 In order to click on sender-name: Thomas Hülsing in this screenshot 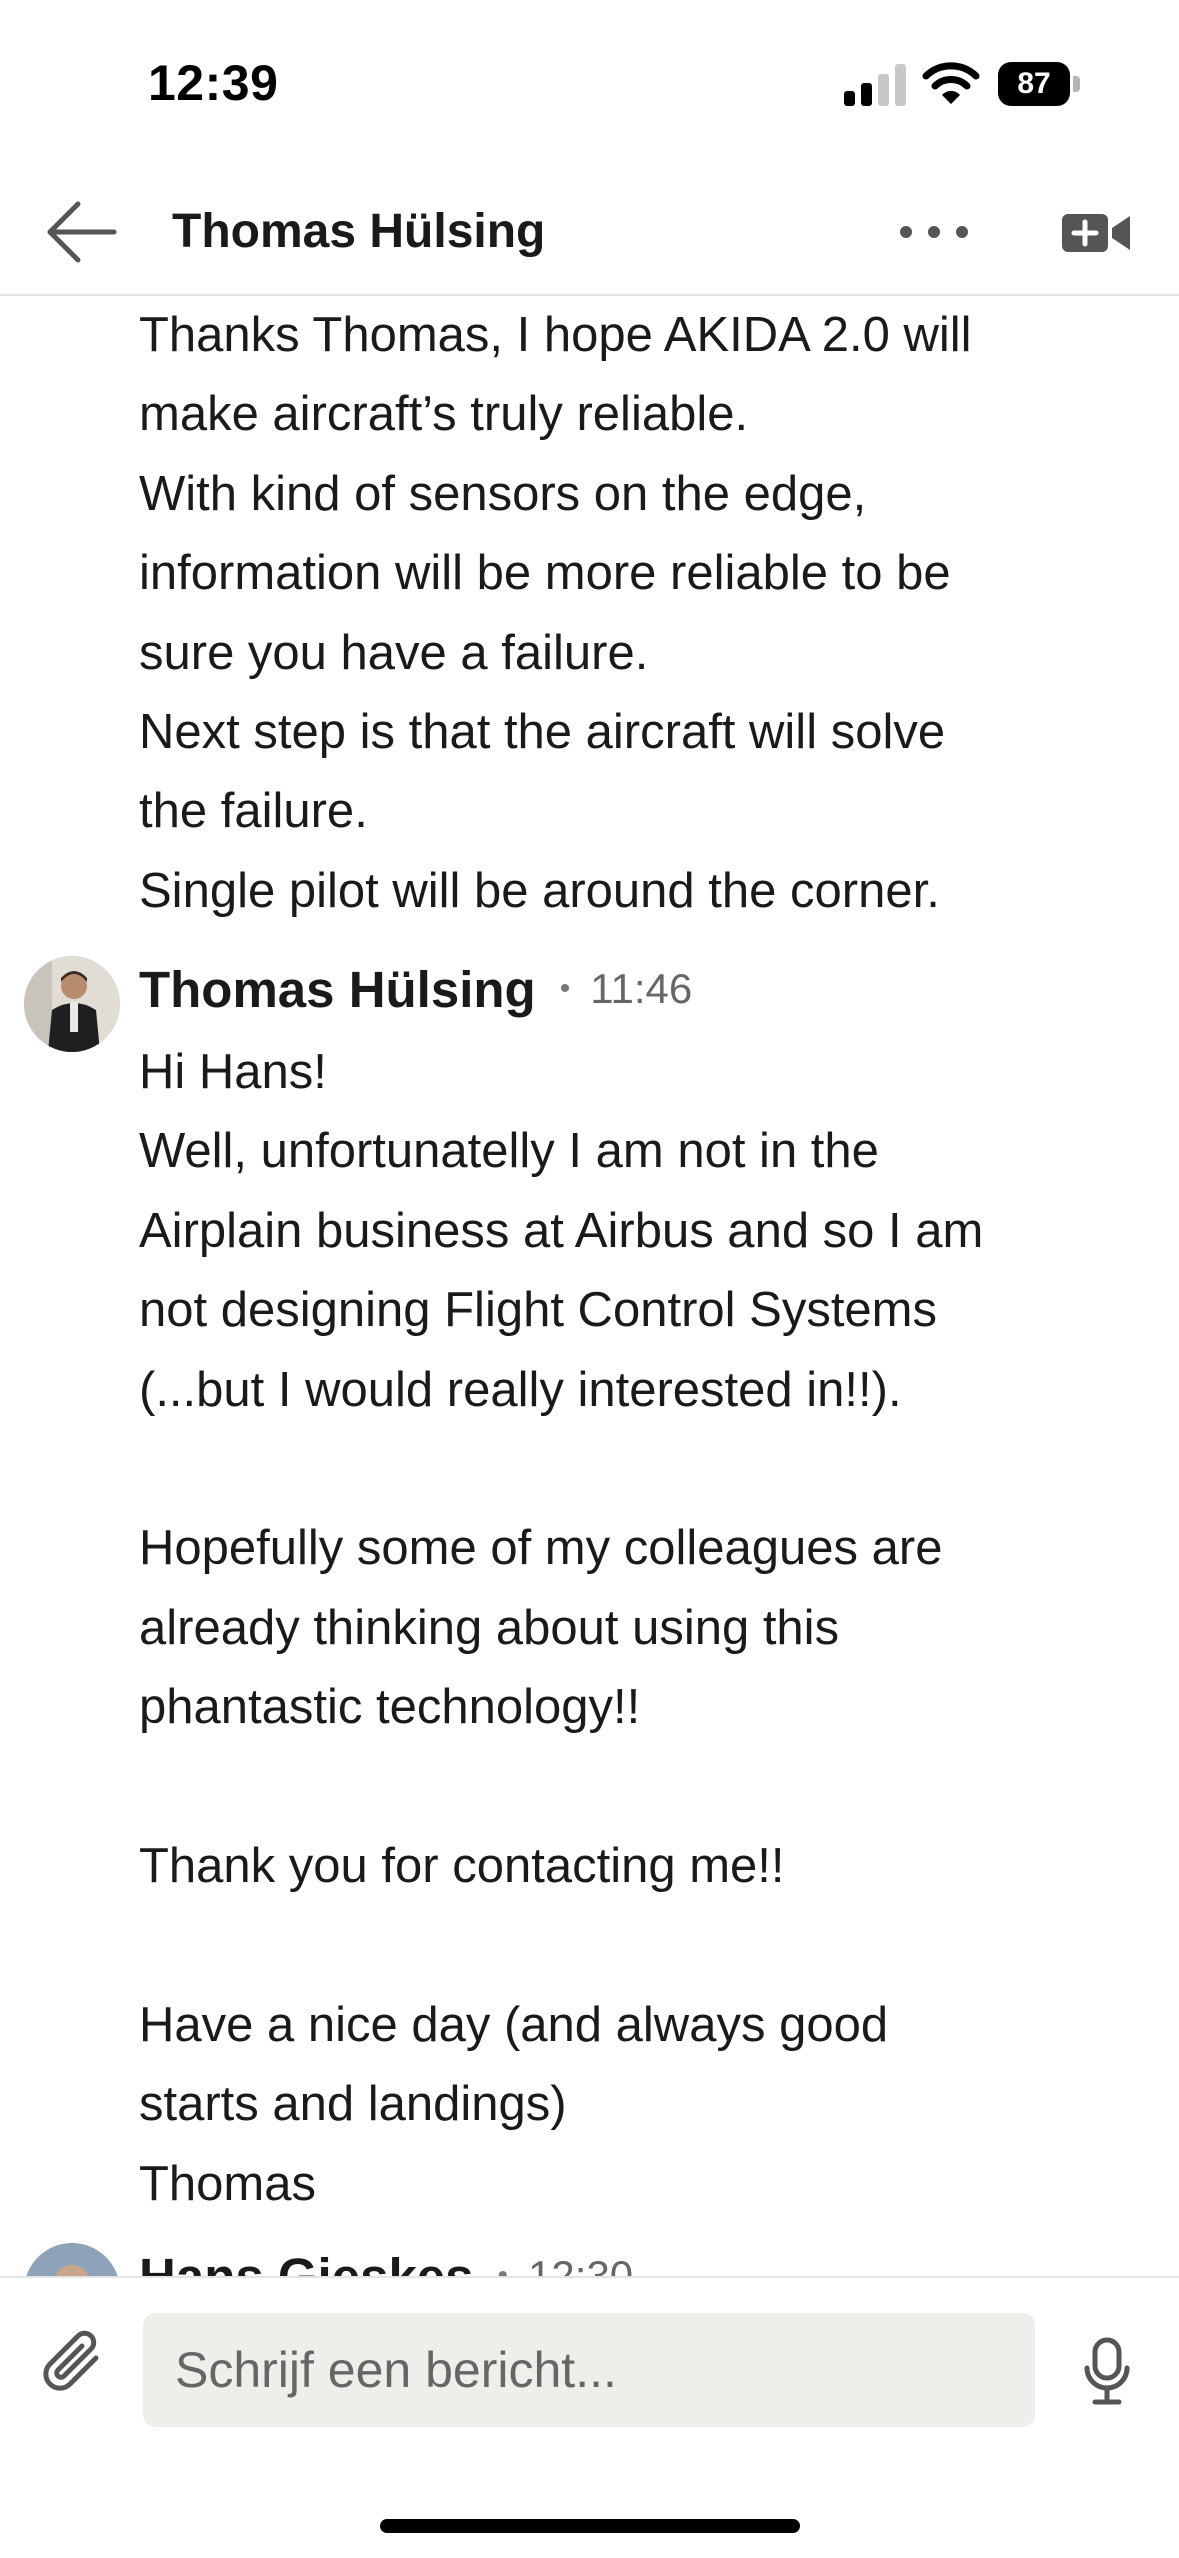, I will do `click(337, 989)`.